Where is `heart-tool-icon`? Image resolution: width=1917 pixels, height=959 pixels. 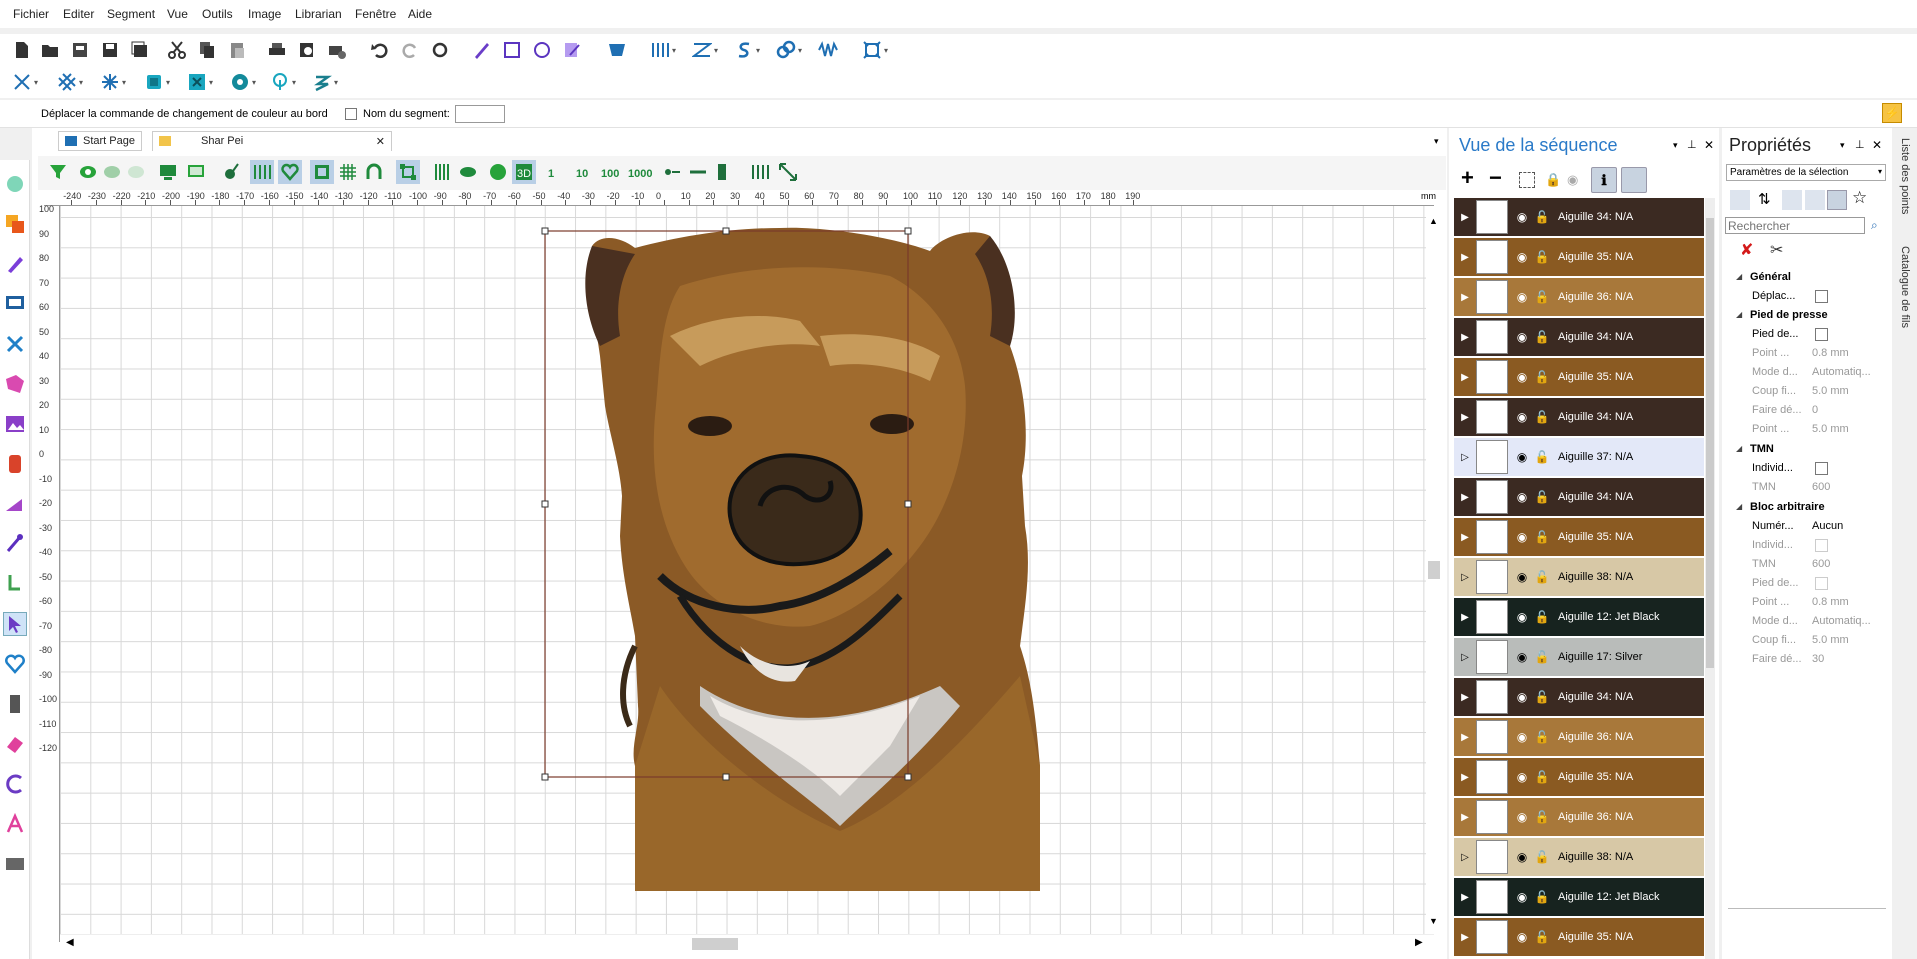 heart-tool-icon is located at coordinates (15, 664).